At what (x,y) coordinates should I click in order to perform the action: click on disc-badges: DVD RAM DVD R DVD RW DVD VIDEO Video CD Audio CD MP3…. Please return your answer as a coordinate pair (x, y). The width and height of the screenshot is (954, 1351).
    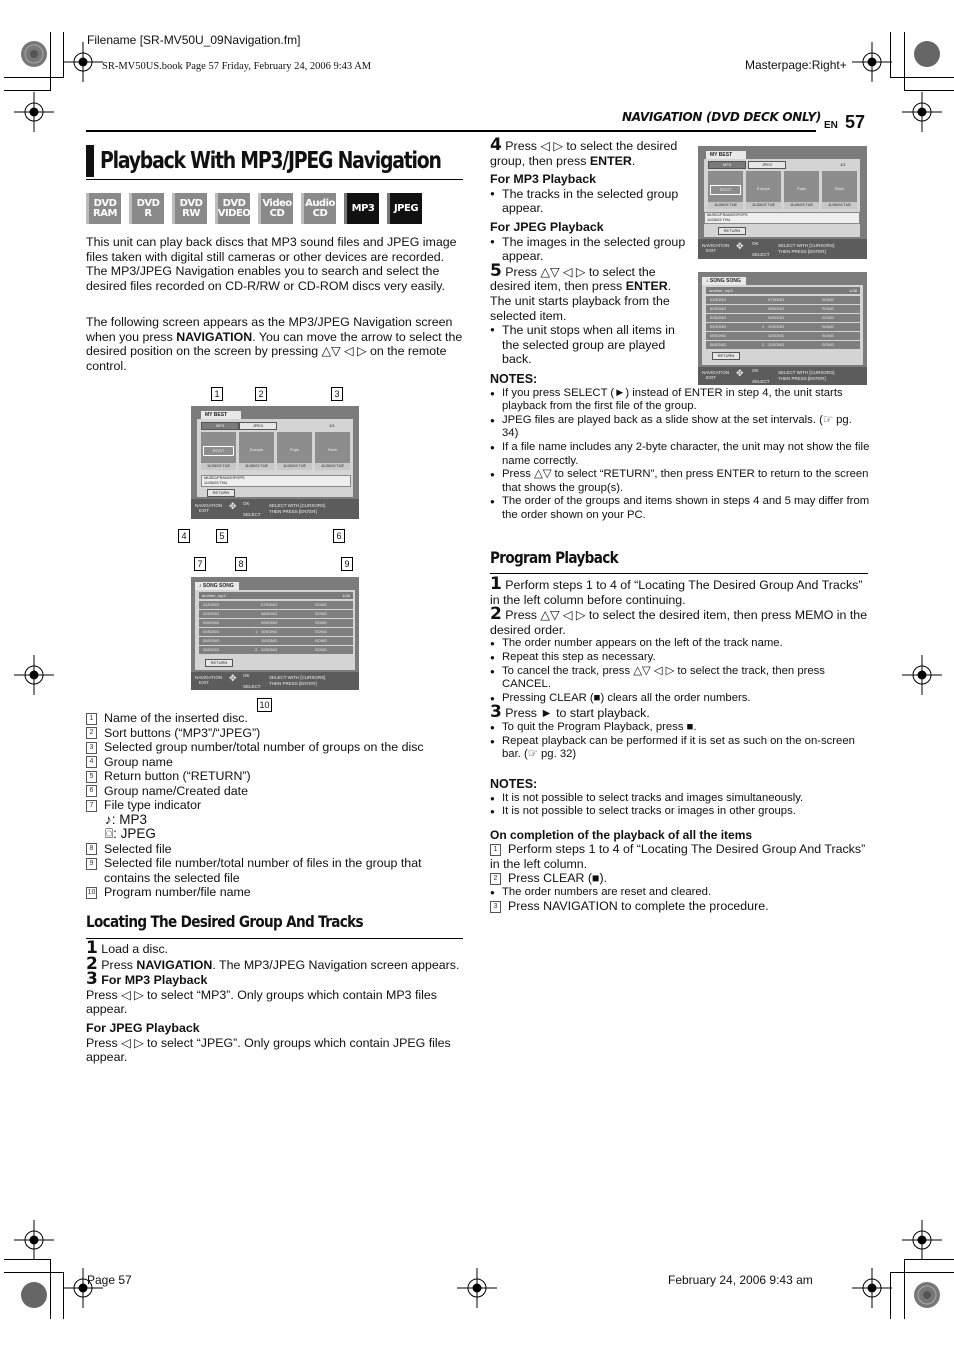
    Looking at the image, I should click on (254, 208).